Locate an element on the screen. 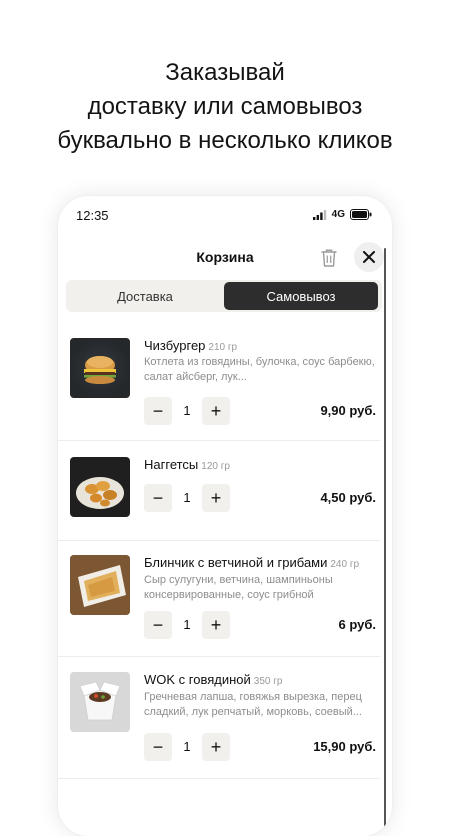 This screenshot has height=836, width=450. page-title: Корзина is located at coordinates (225, 257).